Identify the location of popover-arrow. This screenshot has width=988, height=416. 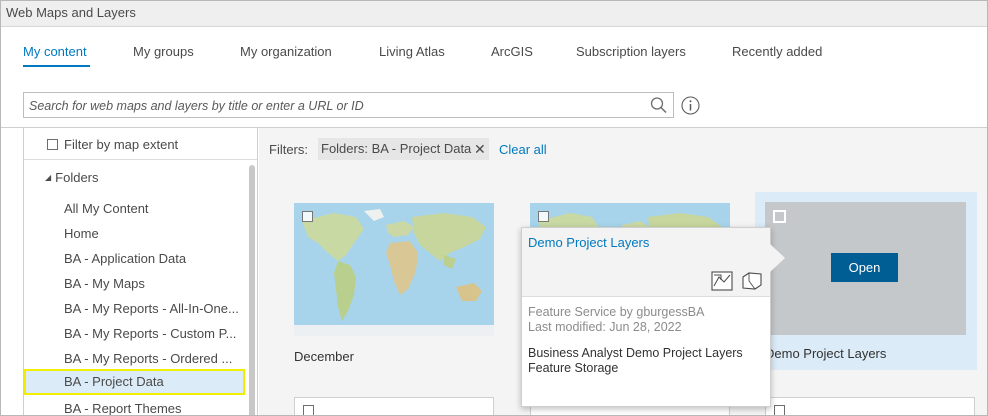
(777, 258).